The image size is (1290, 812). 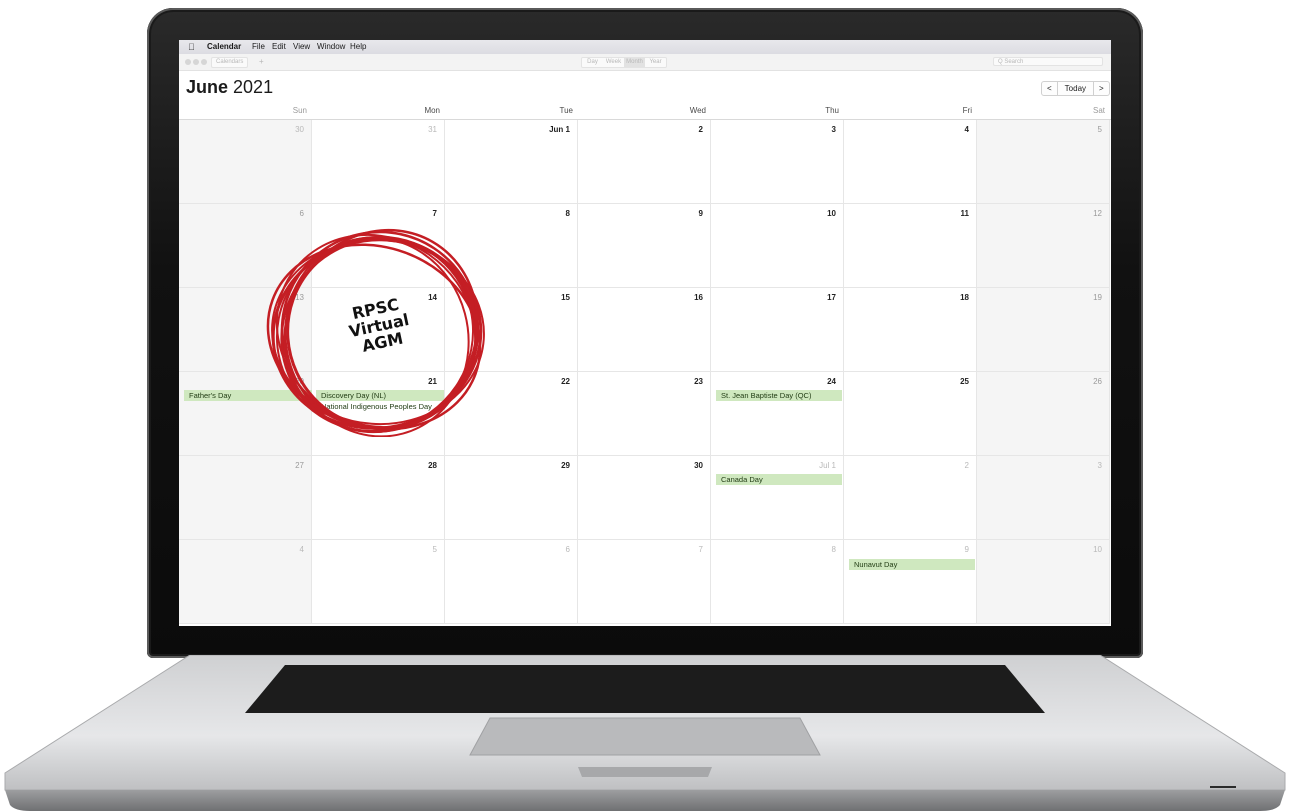 I want to click on menu-app-name: Calendar, so click(x=224, y=47).